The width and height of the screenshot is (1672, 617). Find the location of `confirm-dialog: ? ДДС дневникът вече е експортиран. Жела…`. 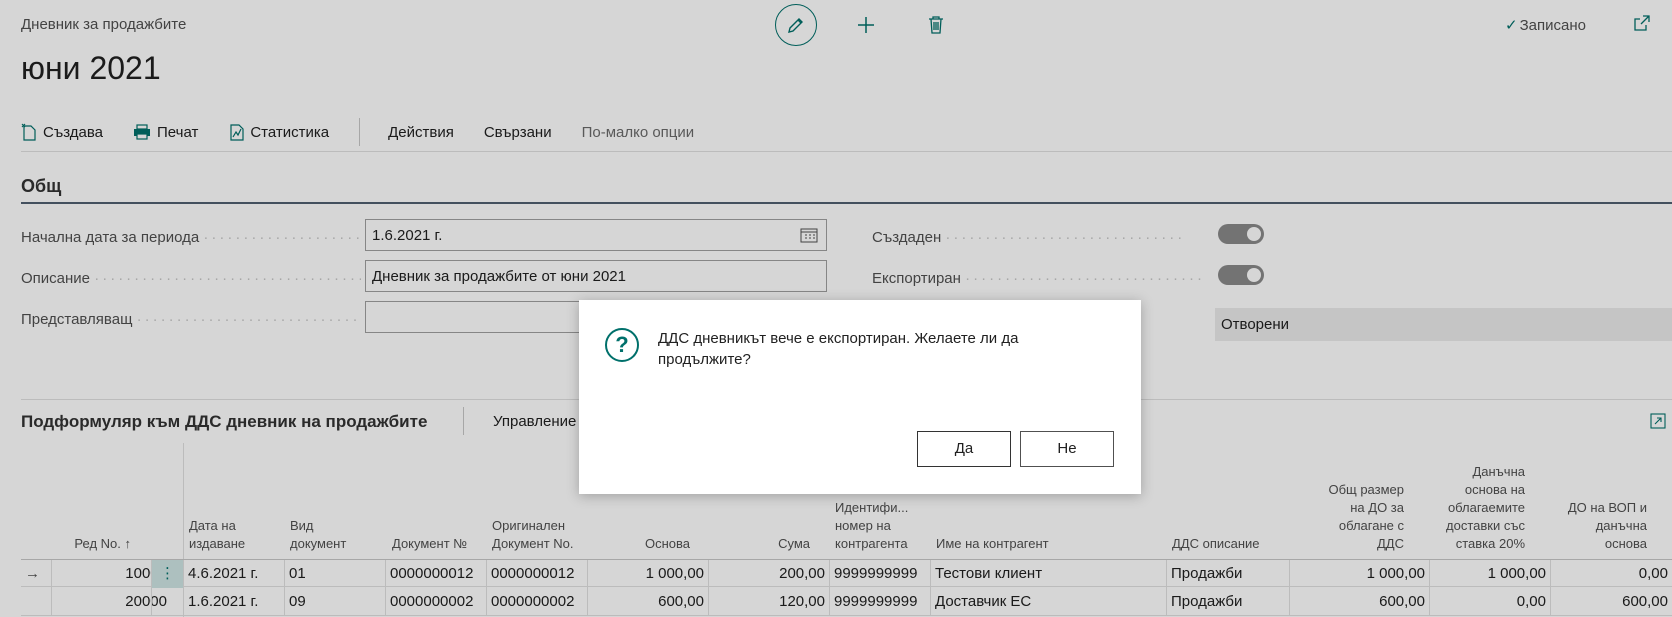

confirm-dialog: ? ДДС дневникът вече е експортиран. Жела… is located at coordinates (860, 397).